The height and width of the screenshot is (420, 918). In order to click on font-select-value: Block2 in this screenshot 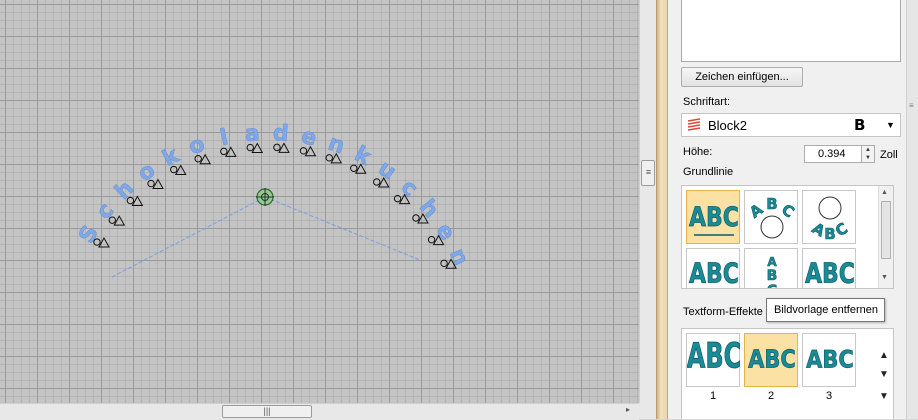, I will do `click(728, 125)`.